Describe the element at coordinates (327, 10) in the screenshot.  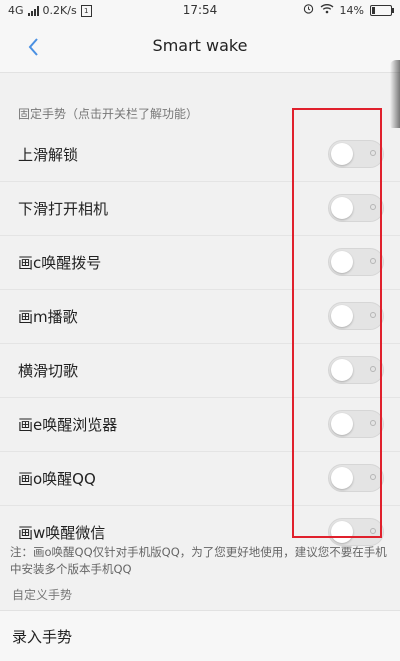
I see `wifi-icon` at that location.